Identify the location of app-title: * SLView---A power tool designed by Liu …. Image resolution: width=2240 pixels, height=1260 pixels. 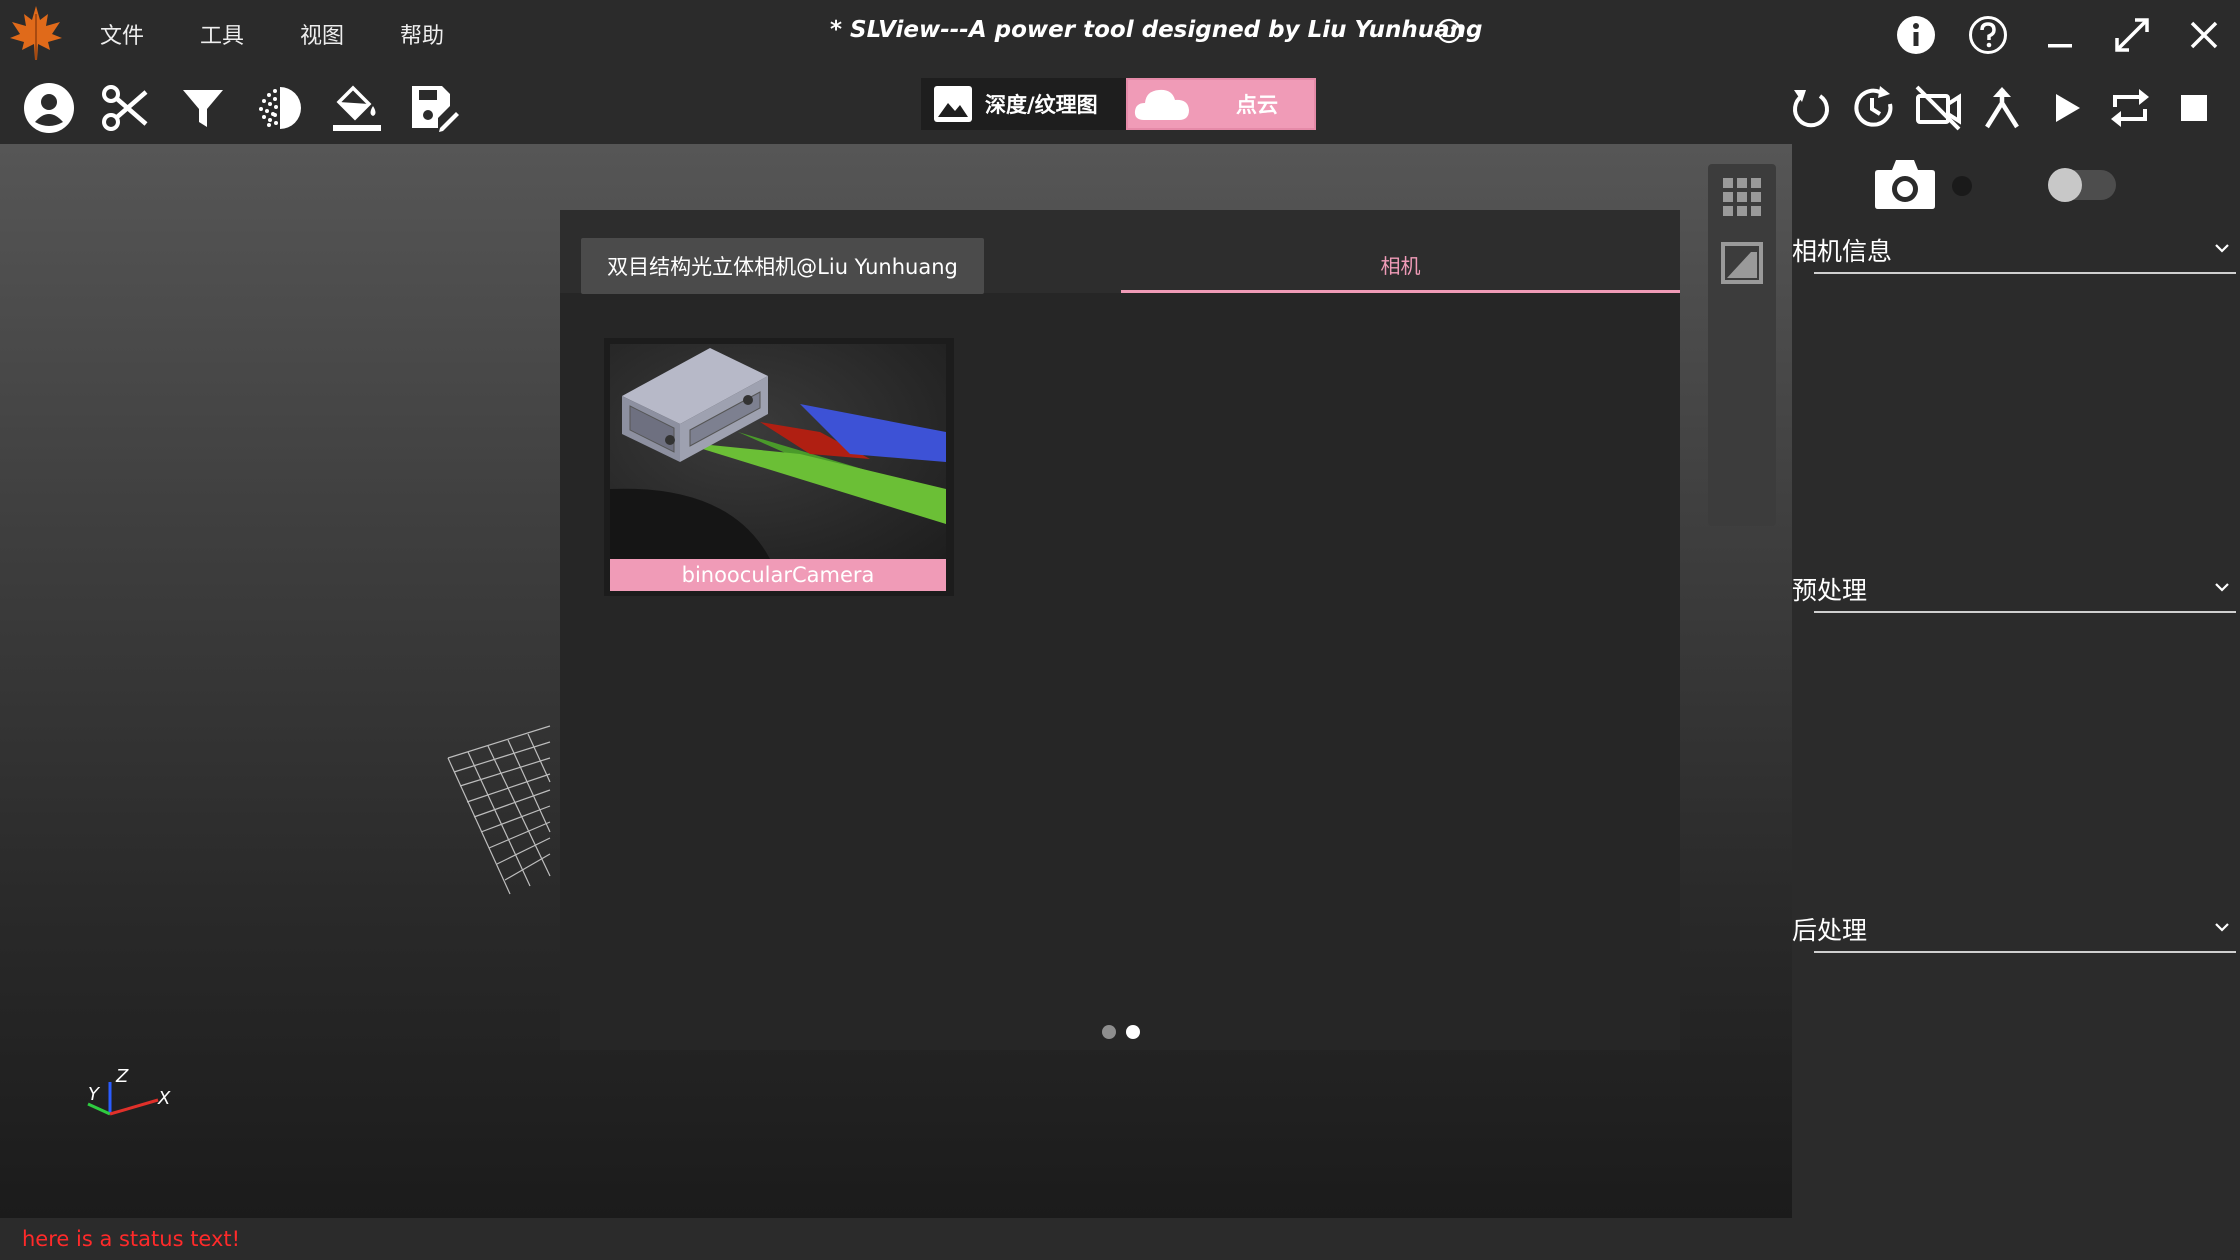
(1156, 30).